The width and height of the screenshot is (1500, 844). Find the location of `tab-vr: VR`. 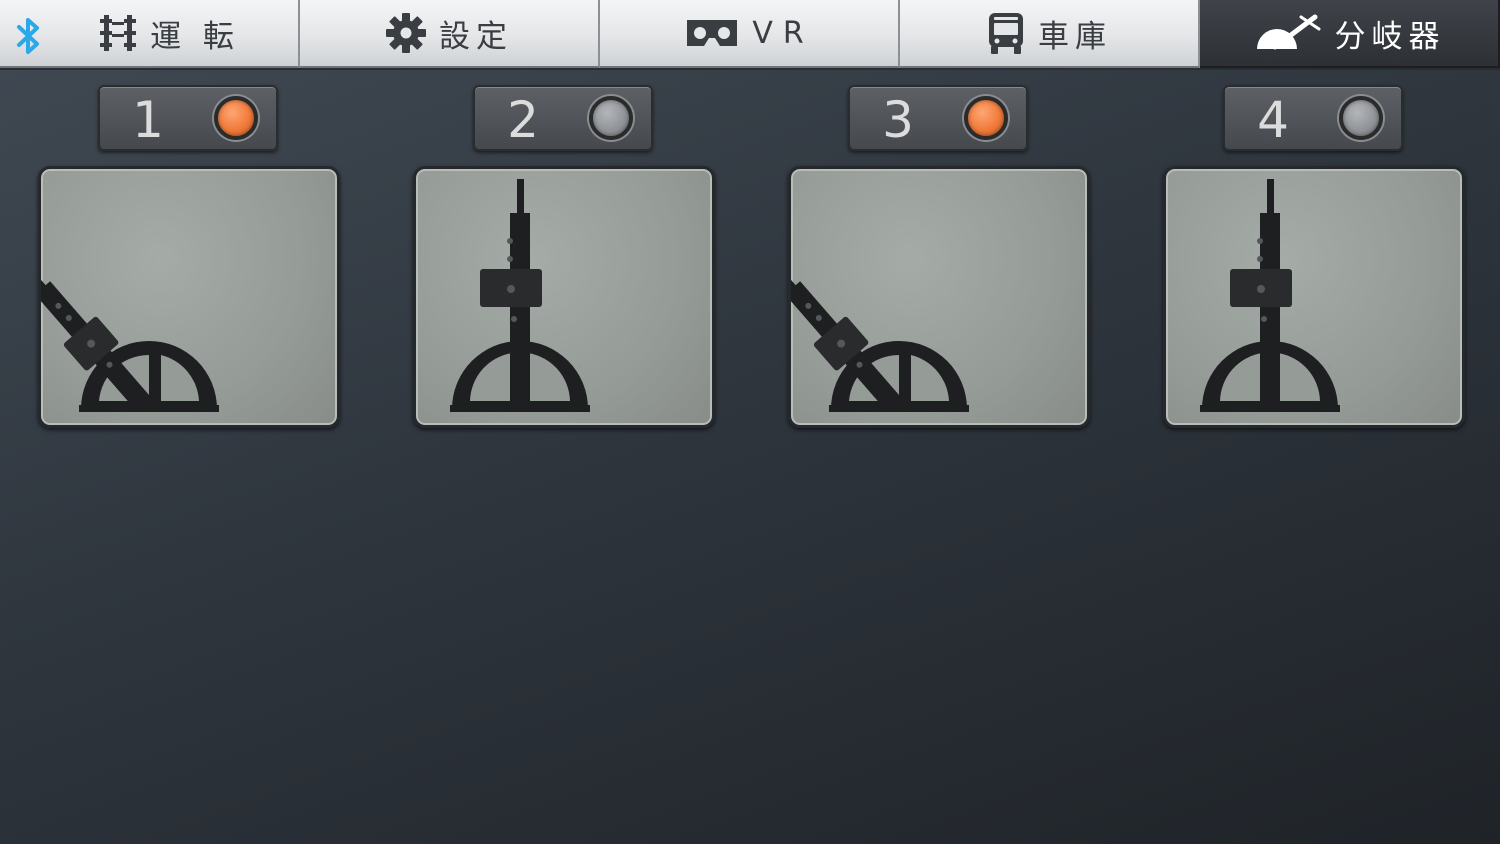

tab-vr: VR is located at coordinates (750, 34).